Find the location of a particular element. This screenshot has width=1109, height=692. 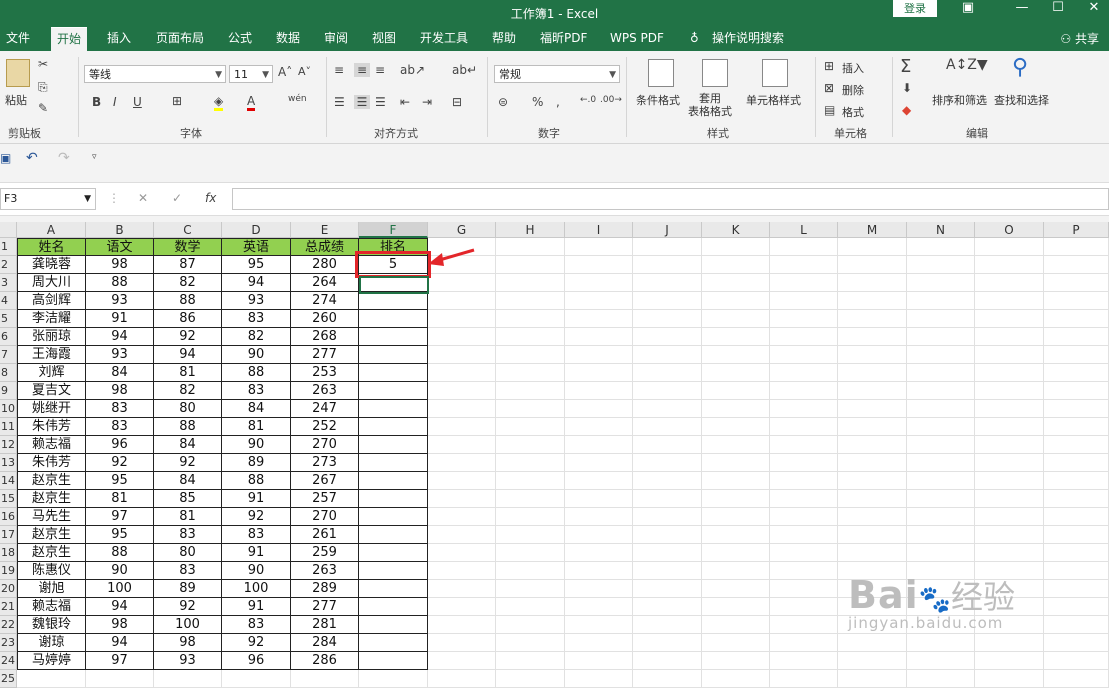

tab-data: 数据 is located at coordinates (288, 39).